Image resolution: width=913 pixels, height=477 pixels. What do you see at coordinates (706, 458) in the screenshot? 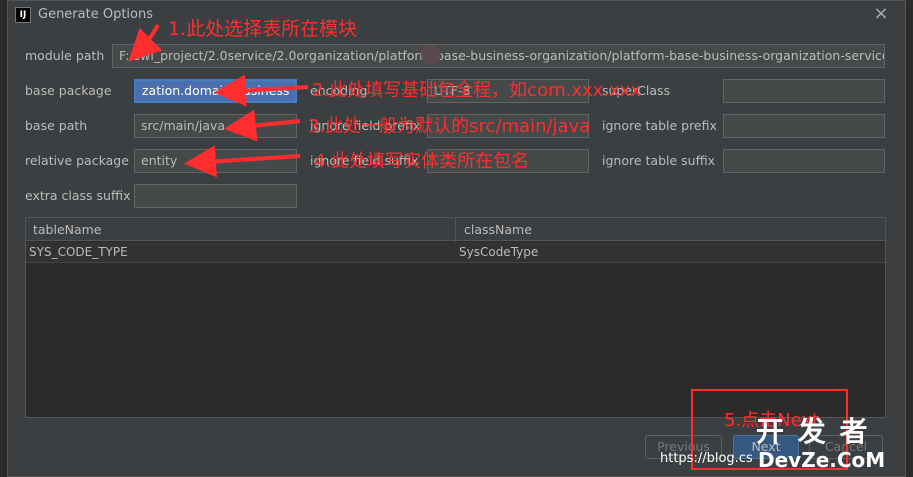
I see `watermark-url: https://blog.cs` at bounding box center [706, 458].